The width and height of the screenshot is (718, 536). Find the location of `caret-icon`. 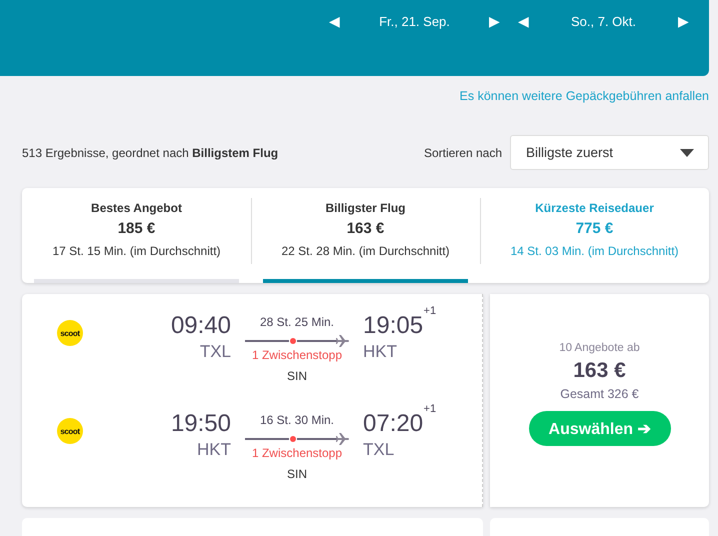

caret-icon is located at coordinates (687, 152).